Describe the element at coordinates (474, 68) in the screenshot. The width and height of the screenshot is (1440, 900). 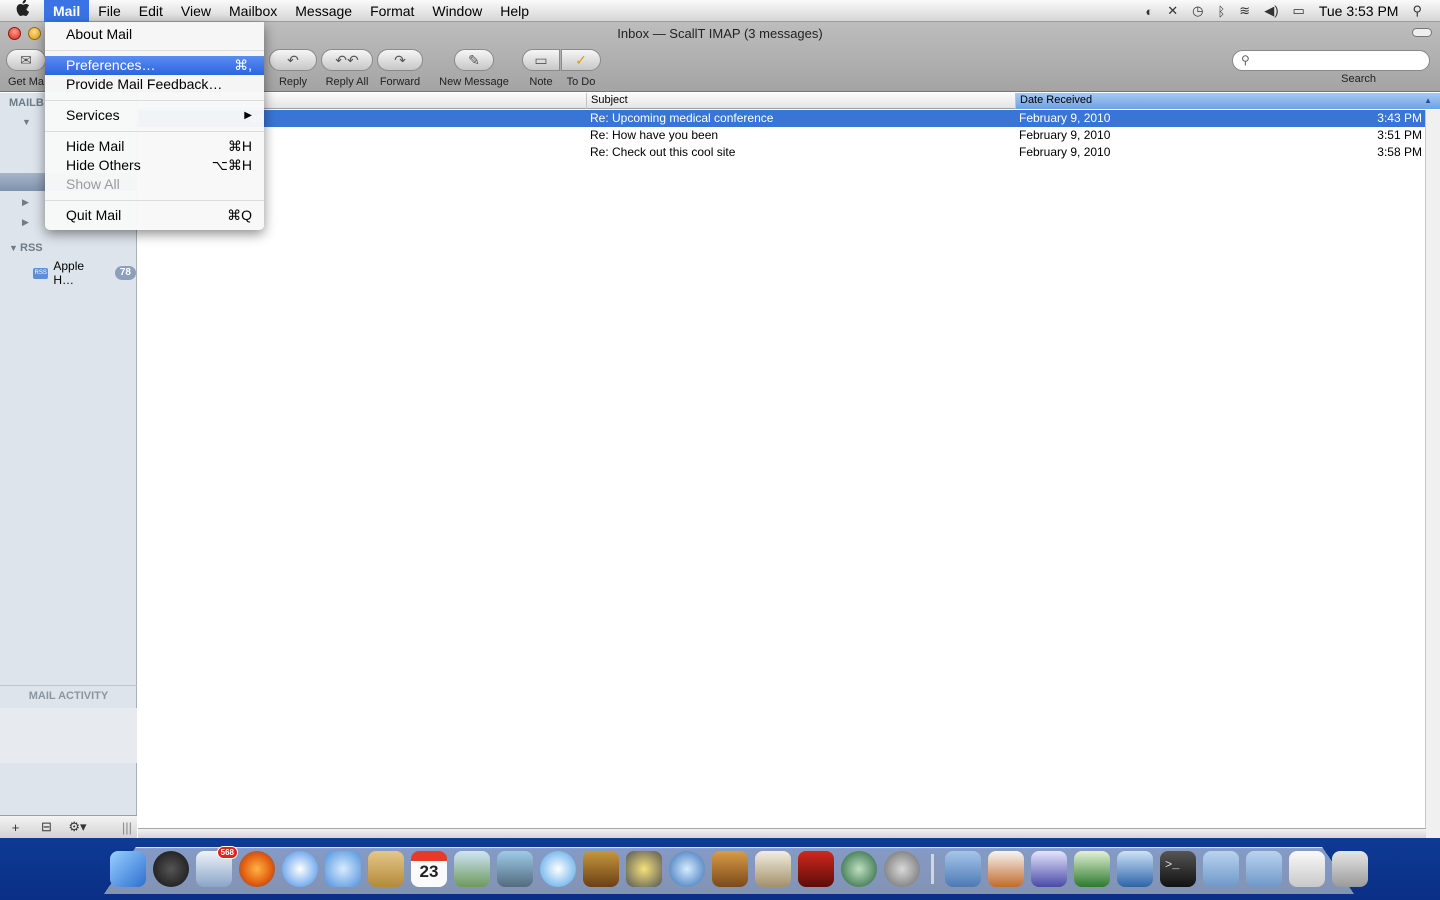
I see `new-message-button: ✎ New Message` at that location.